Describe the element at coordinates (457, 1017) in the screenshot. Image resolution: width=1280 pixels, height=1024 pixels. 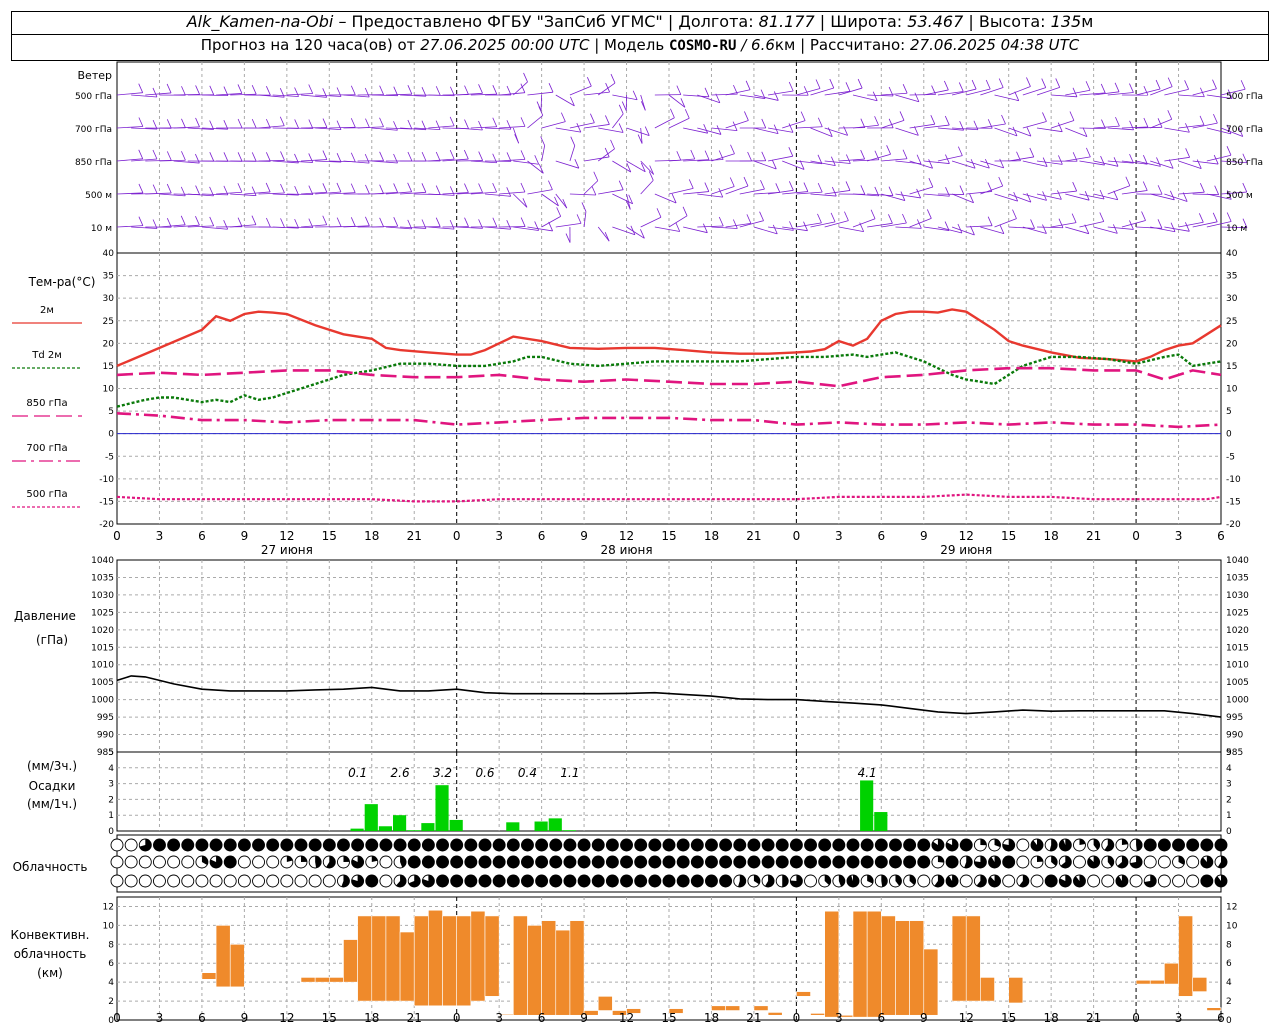
I see `x-tick-label-bottom: 0` at that location.